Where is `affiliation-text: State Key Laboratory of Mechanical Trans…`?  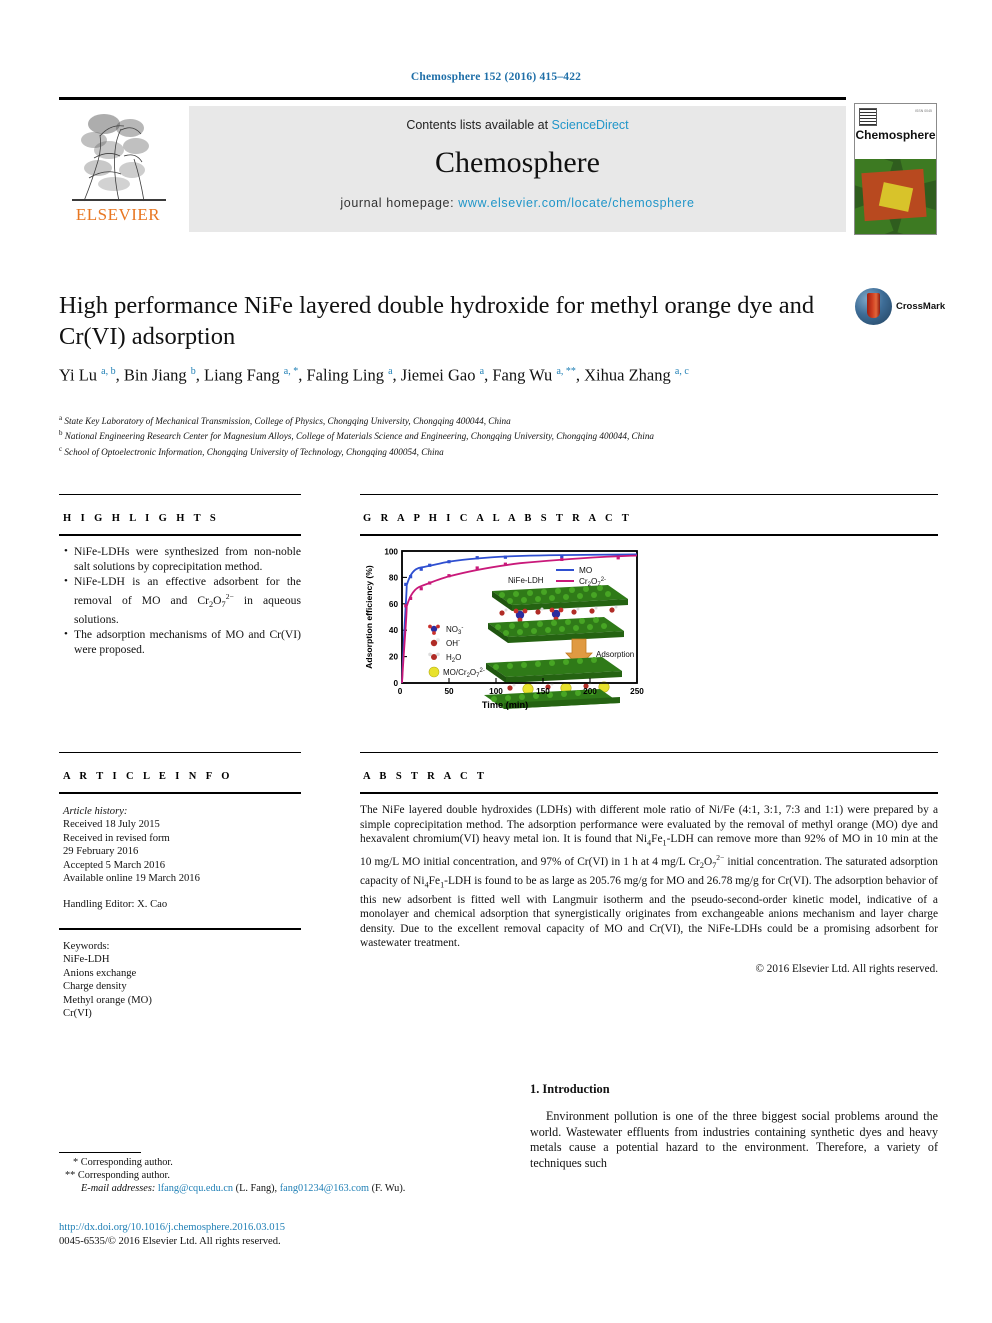
affiliation-text: State Key Laboratory of Mechanical Trans… is located at coordinates (287, 421).